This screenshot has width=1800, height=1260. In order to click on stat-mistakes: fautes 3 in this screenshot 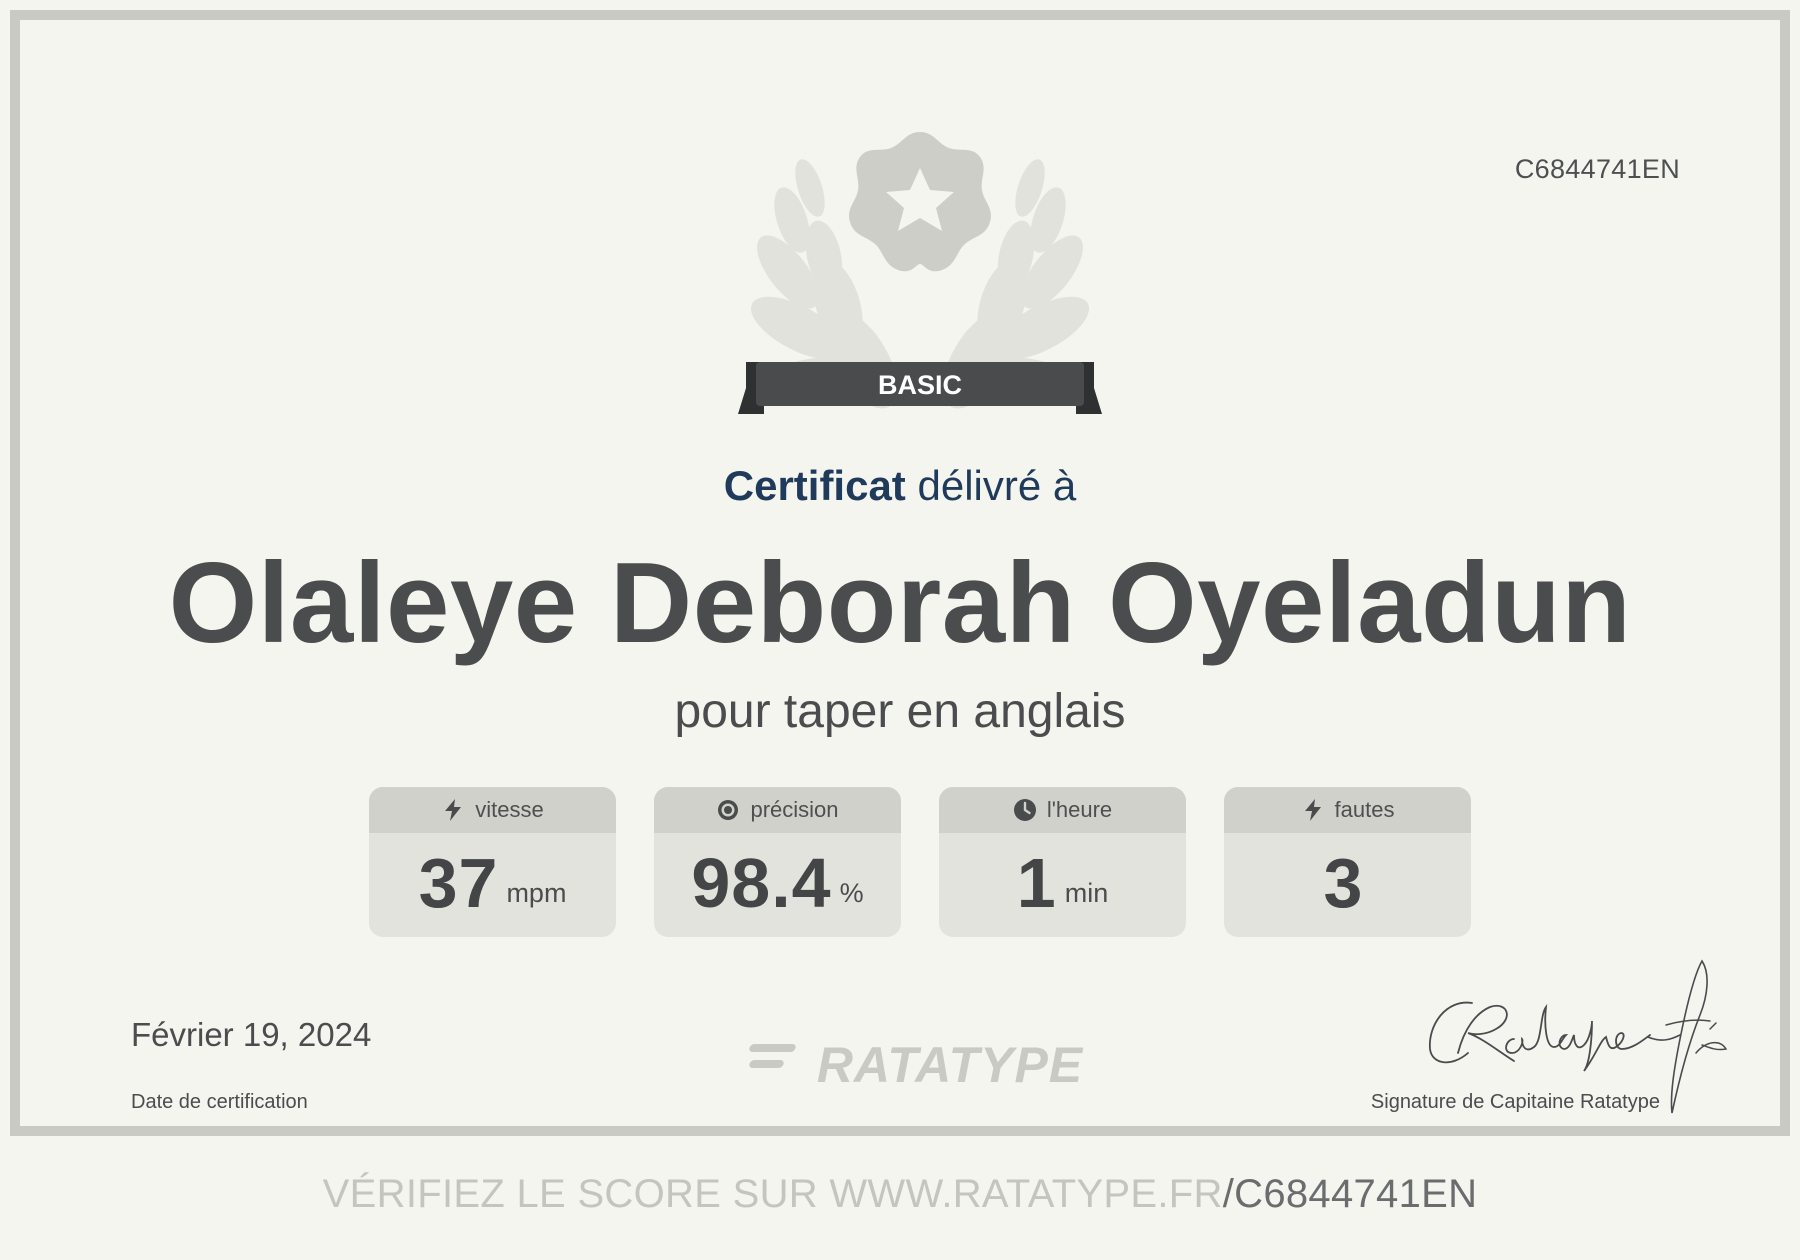, I will do `click(1347, 862)`.